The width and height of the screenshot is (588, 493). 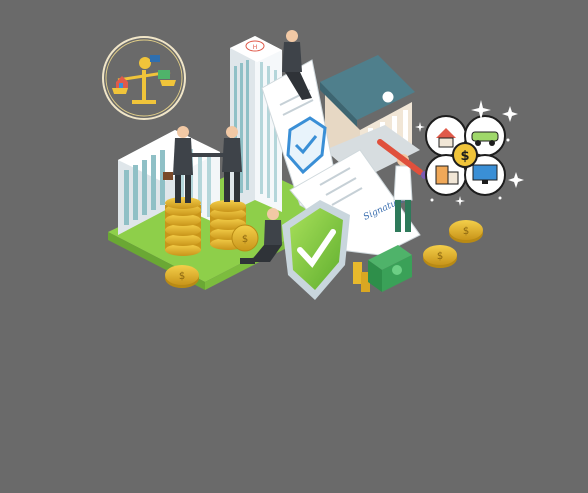 I want to click on coin-loose-1: $, so click(x=182, y=276).